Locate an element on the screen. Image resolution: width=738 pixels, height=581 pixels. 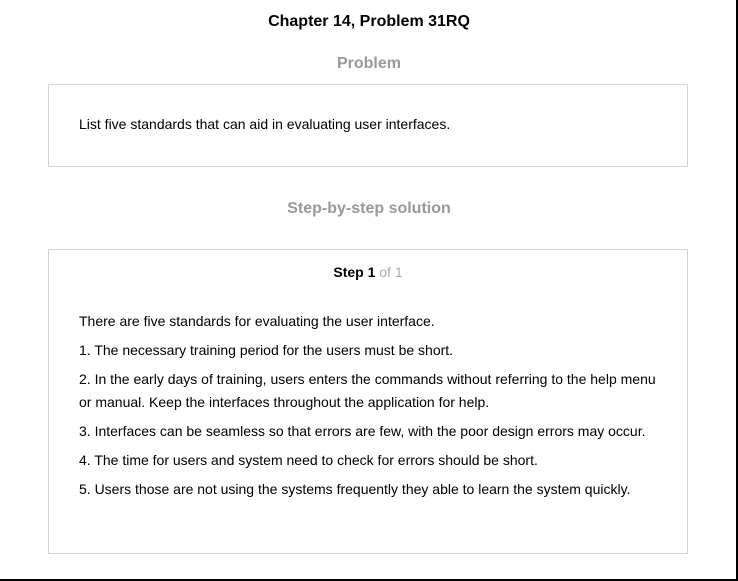
step-count: of 1 is located at coordinates (391, 272).